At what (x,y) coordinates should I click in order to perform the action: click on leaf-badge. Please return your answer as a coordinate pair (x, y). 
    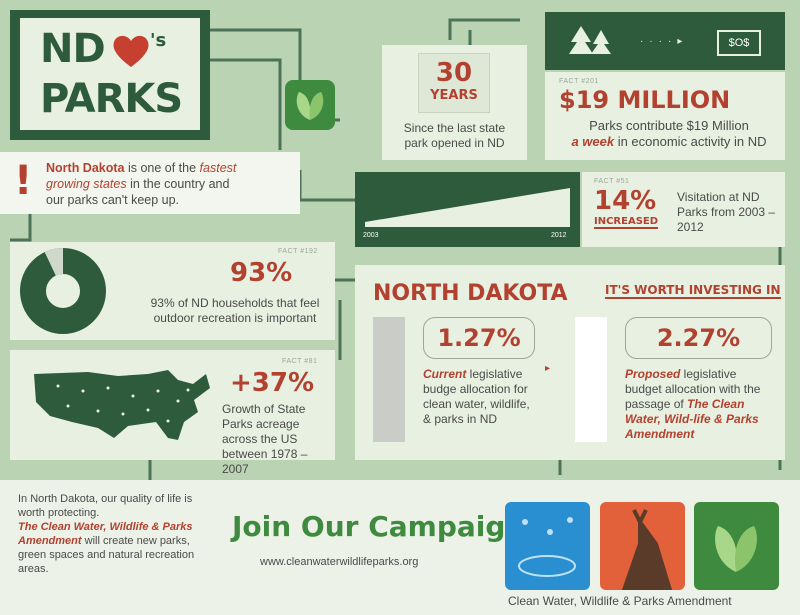
    Looking at the image, I should click on (310, 105).